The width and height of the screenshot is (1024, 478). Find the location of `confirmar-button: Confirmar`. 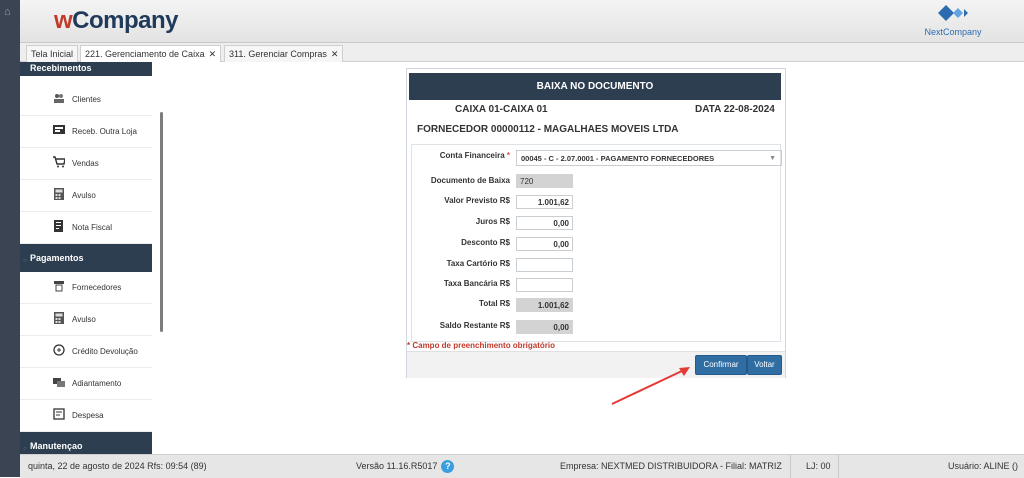

confirmar-button: Confirmar is located at coordinates (721, 365).